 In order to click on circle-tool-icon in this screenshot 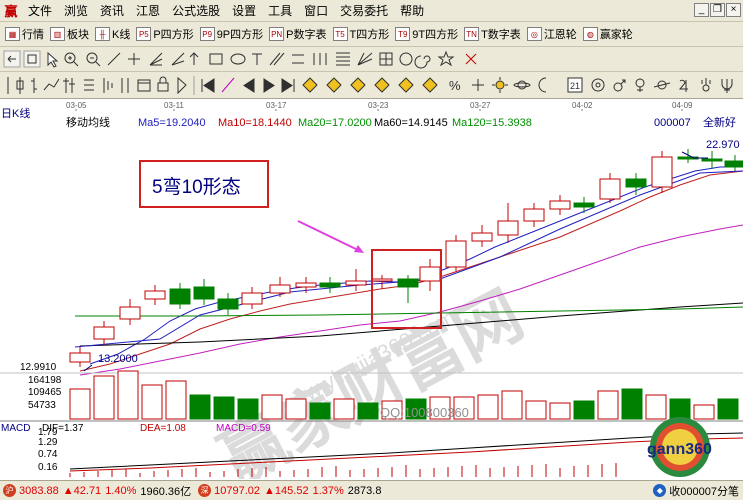, I will do `click(406, 59)`.